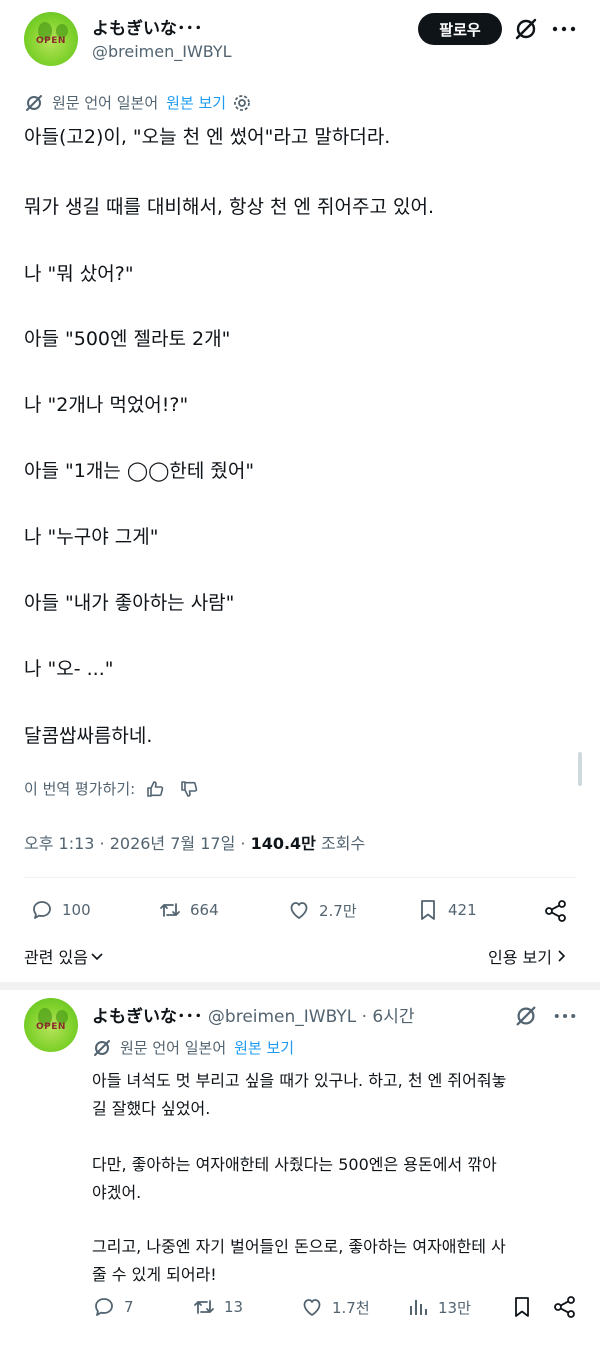 This screenshot has height=1354, width=600. I want to click on post-line: 나 "누구야 그게", so click(91, 537).